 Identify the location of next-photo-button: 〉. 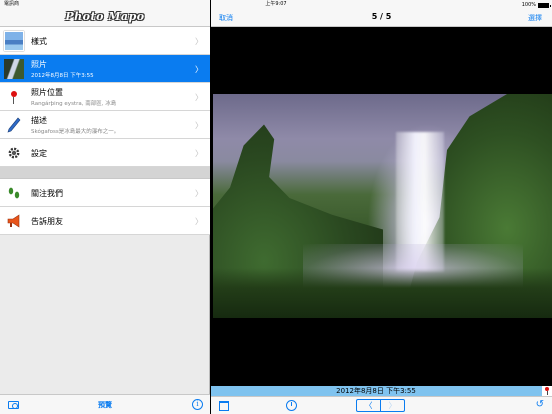
(392, 405).